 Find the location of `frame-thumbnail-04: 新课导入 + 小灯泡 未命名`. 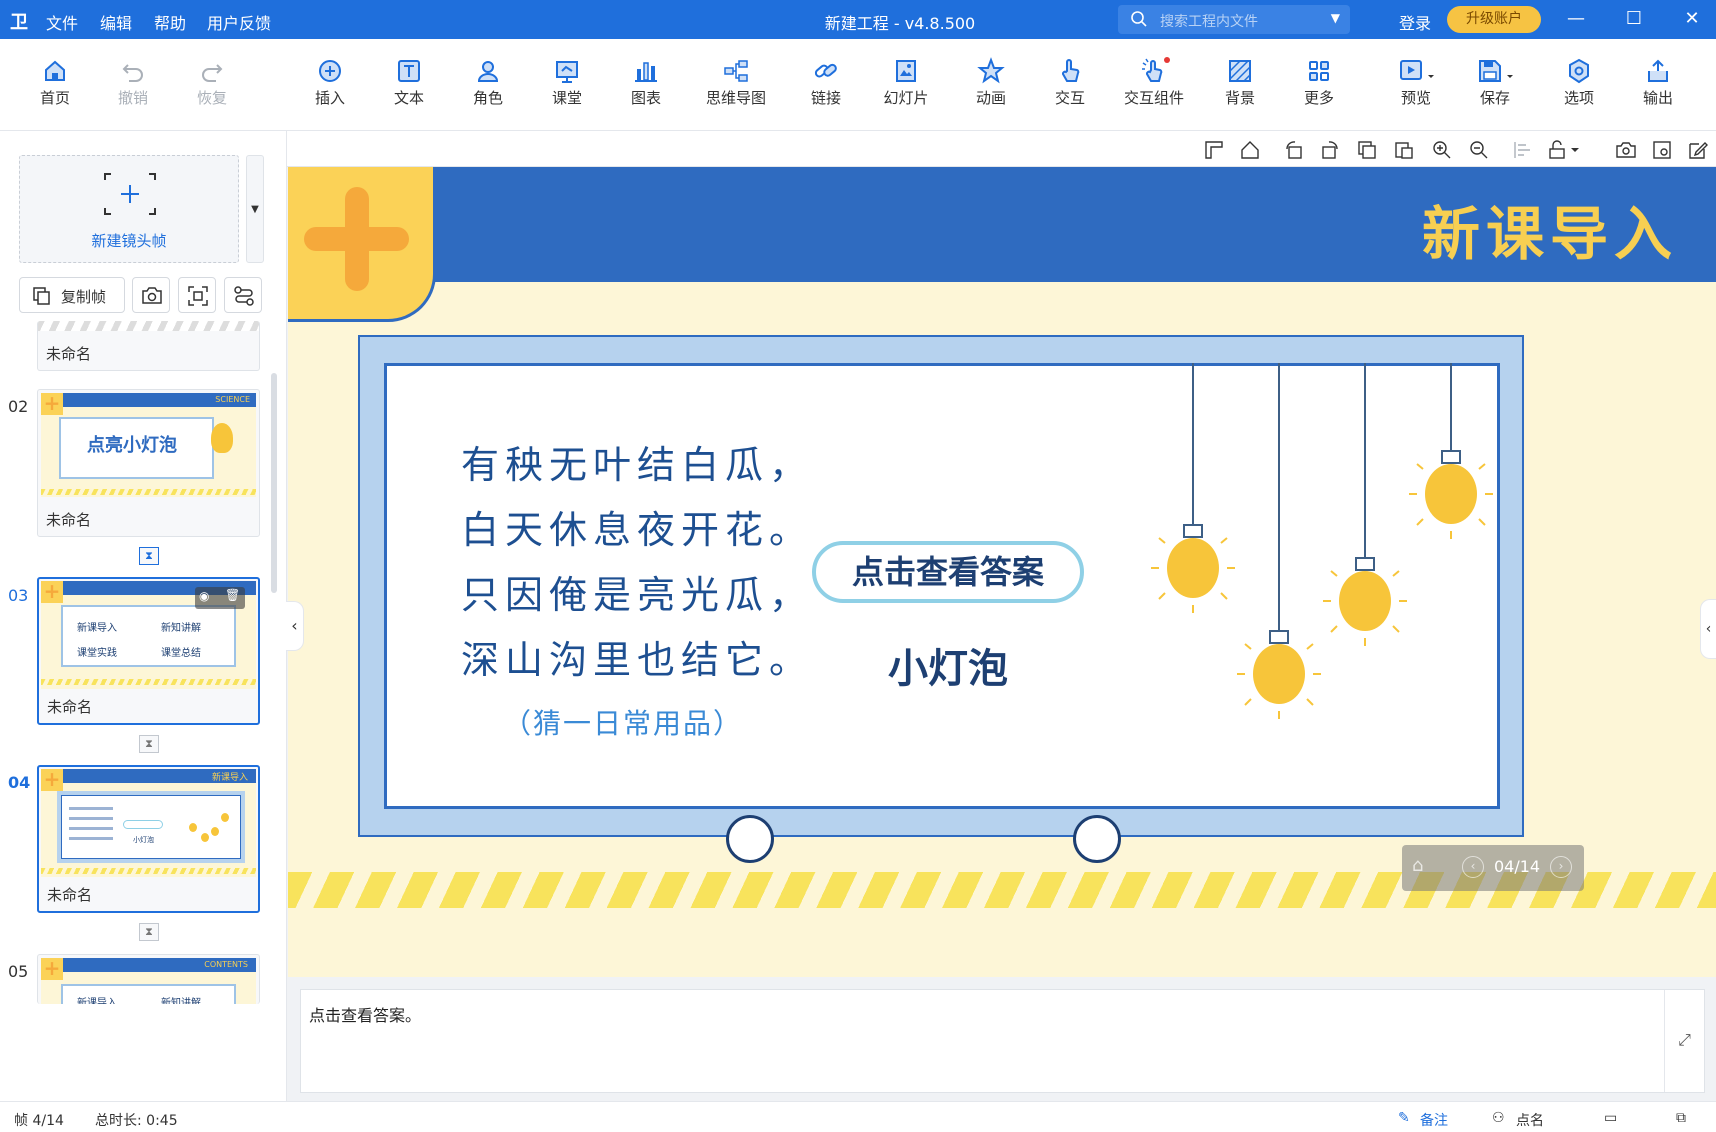

frame-thumbnail-04: 新课导入 + 小灯泡 未命名 is located at coordinates (148, 839).